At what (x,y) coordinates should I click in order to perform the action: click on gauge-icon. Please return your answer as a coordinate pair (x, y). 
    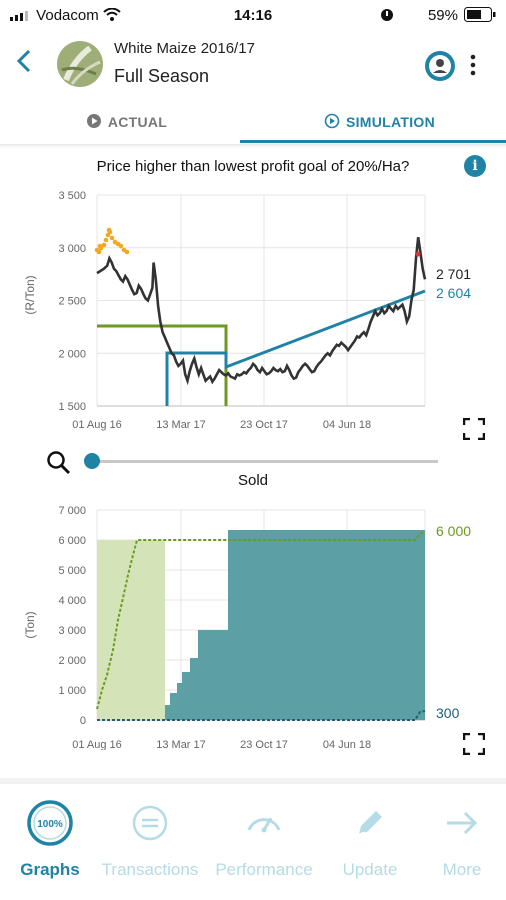
    Looking at the image, I should click on (264, 823).